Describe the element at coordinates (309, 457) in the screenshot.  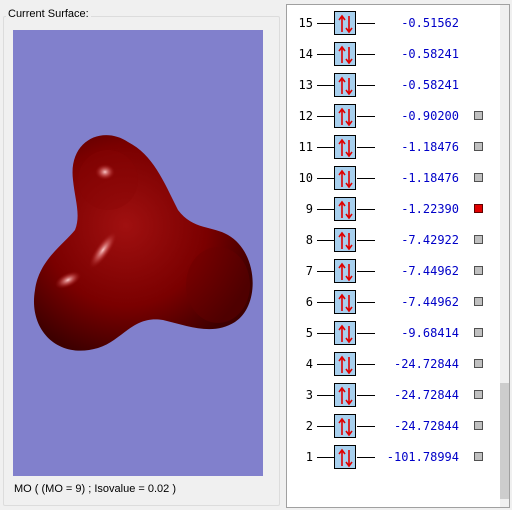
I see `orbital-number: 1` at that location.